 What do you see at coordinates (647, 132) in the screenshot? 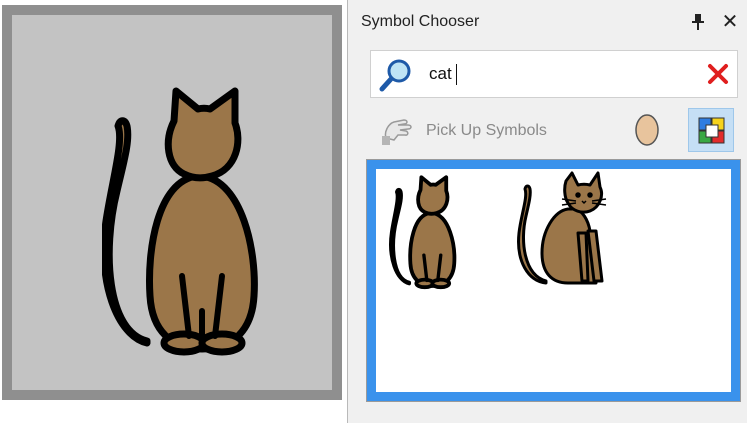
I see `skin-tone-icon` at bounding box center [647, 132].